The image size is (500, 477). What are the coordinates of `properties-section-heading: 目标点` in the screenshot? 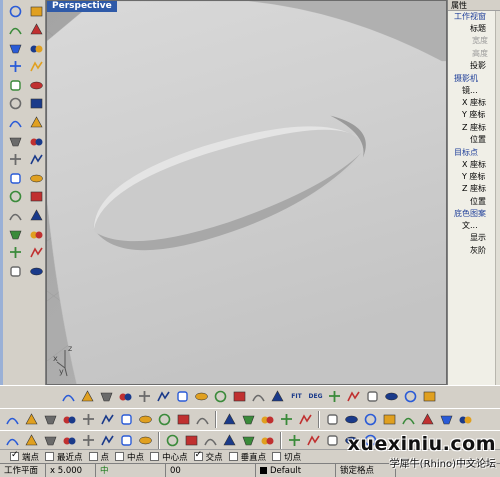 It's located at (474, 153).